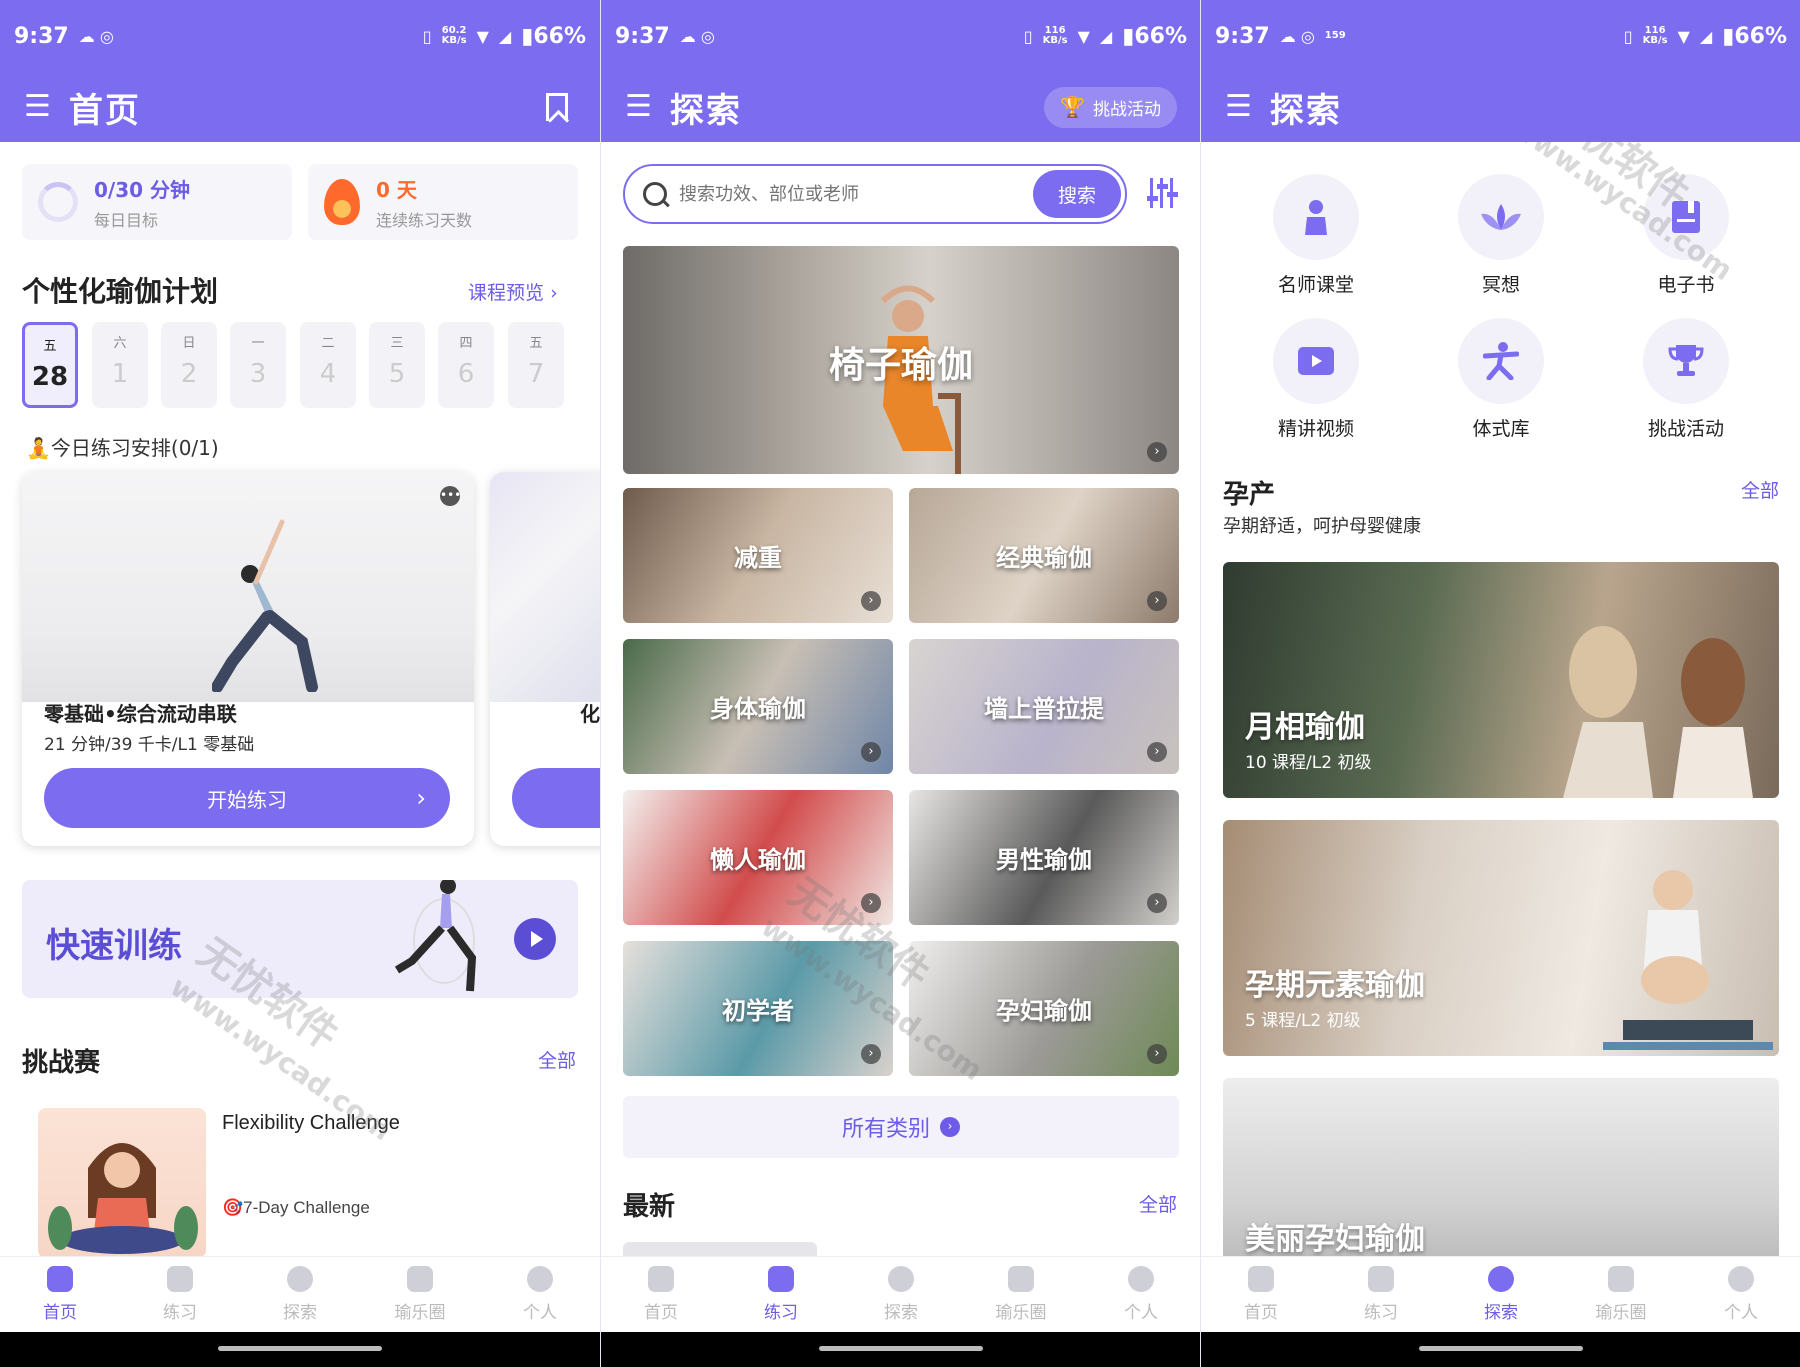 The height and width of the screenshot is (1367, 1800). What do you see at coordinates (1083, 36) in the screenshot?
I see `wifi-icon: ▼` at bounding box center [1083, 36].